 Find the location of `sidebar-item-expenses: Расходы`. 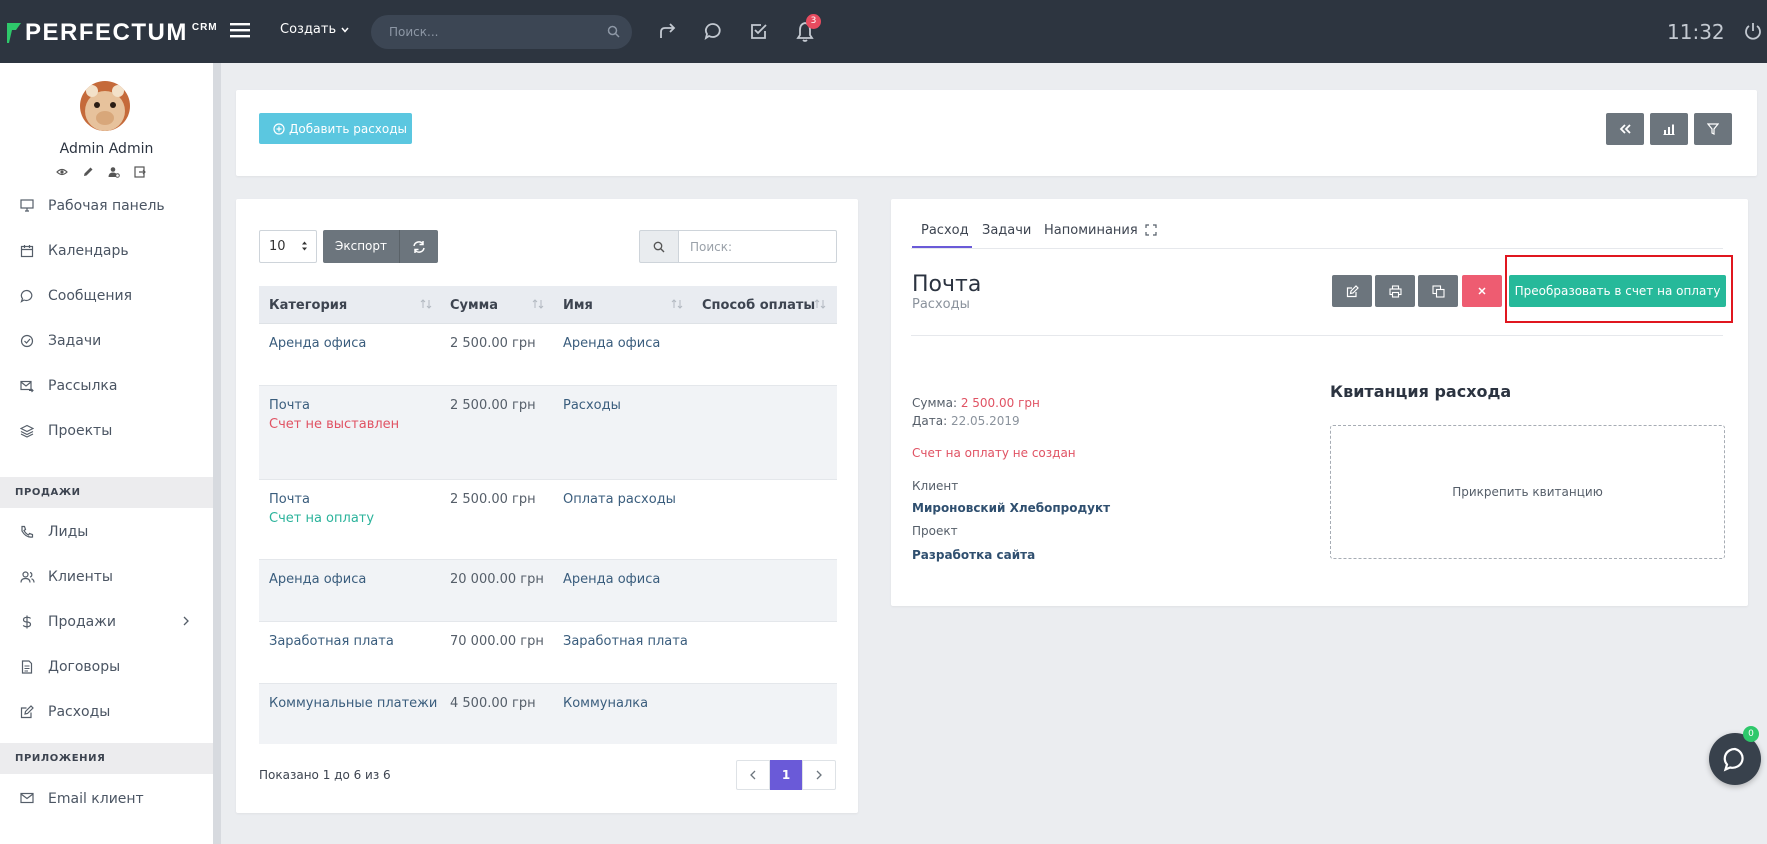

sidebar-item-expenses: Расходы is located at coordinates (106, 712).